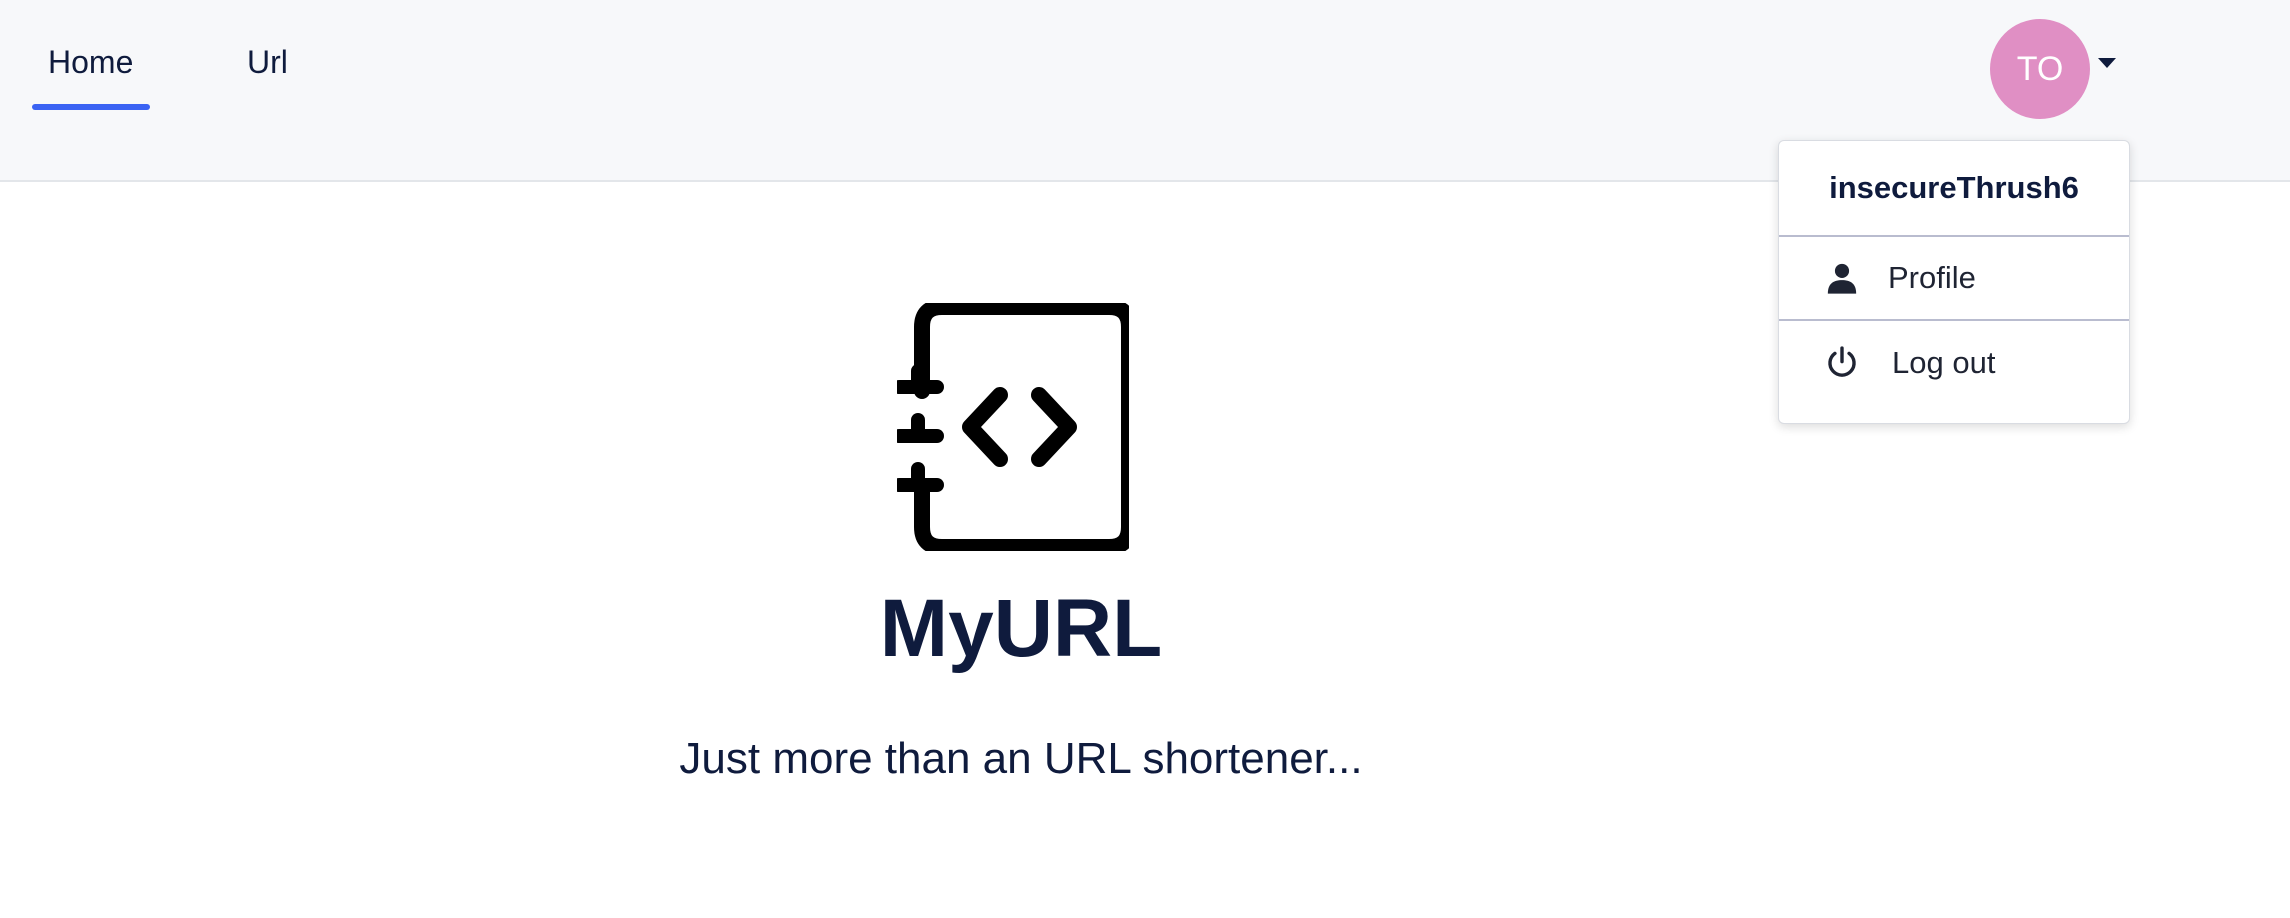  I want to click on code-notebook-icon, so click(1013, 427).